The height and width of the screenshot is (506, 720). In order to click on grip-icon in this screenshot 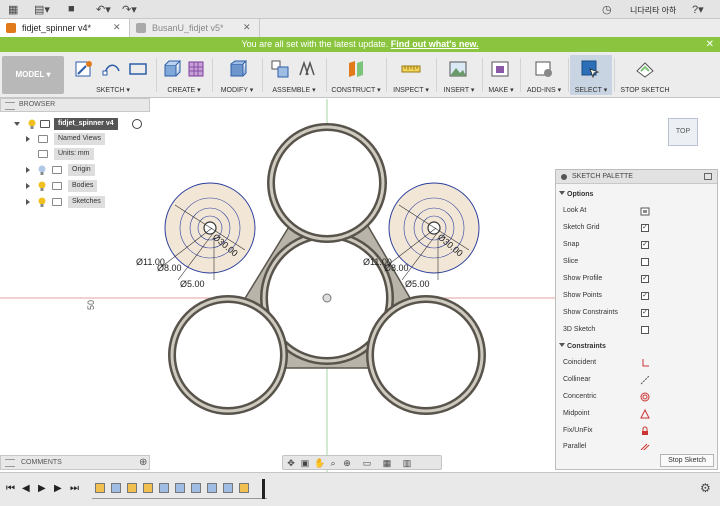, I will do `click(10, 463)`.